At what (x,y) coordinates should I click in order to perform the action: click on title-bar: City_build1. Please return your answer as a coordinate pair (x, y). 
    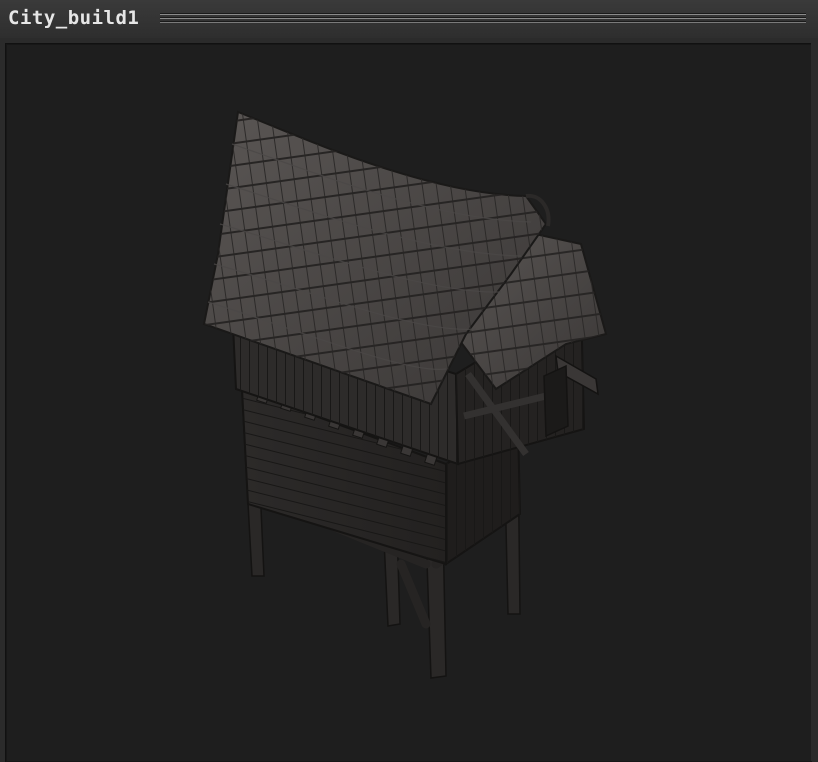
    Looking at the image, I should click on (409, 19).